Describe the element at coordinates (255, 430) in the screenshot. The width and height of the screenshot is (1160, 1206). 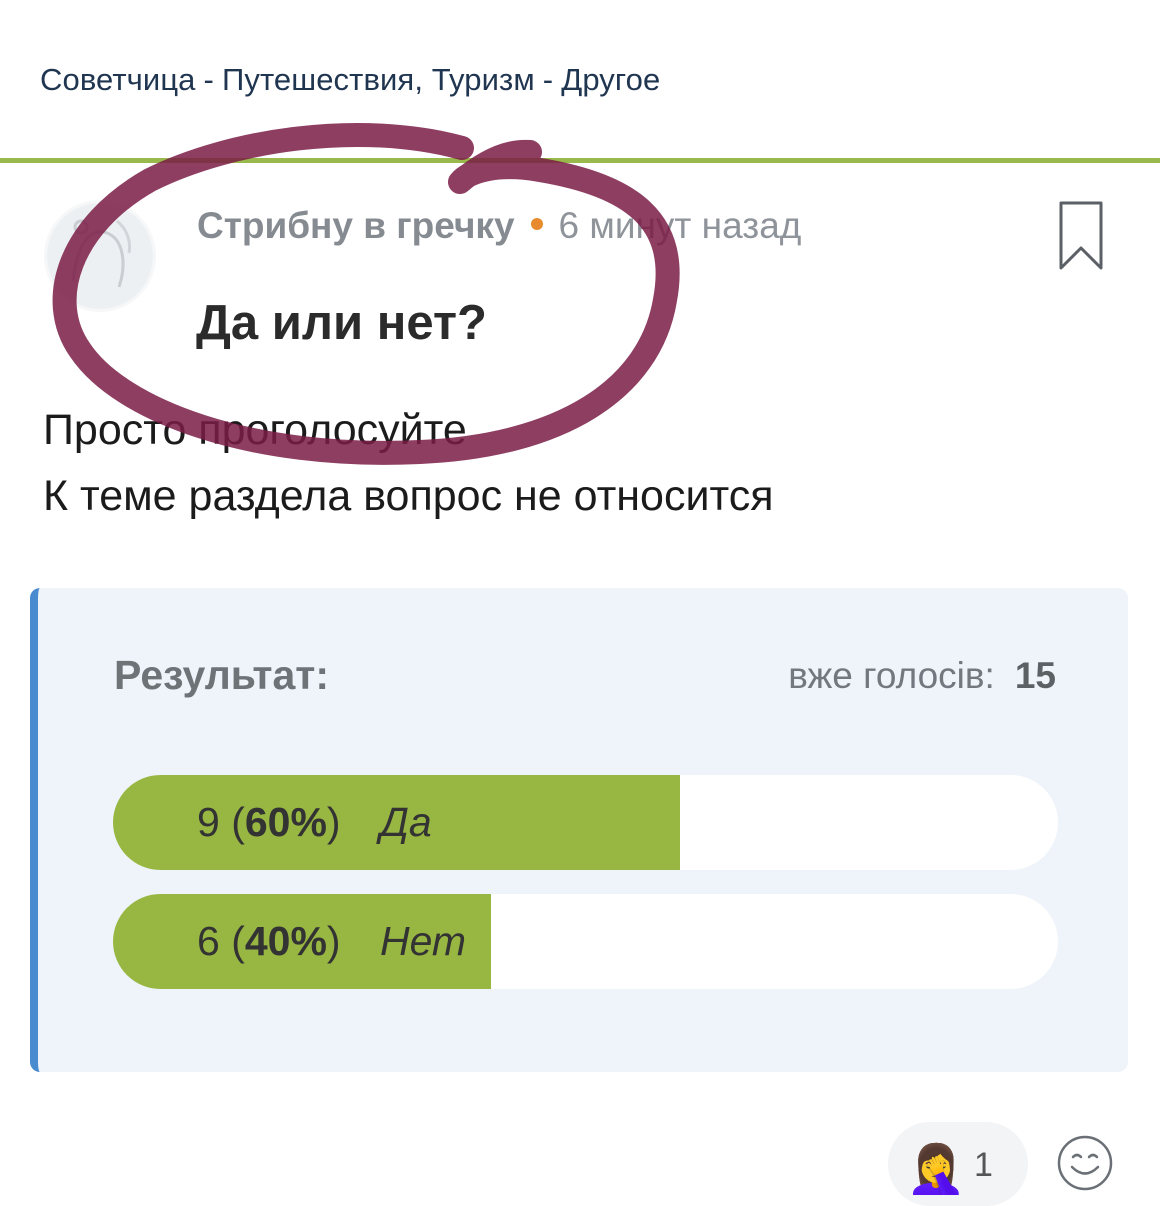
I see `post-body-line: Просто проголосуйте` at that location.